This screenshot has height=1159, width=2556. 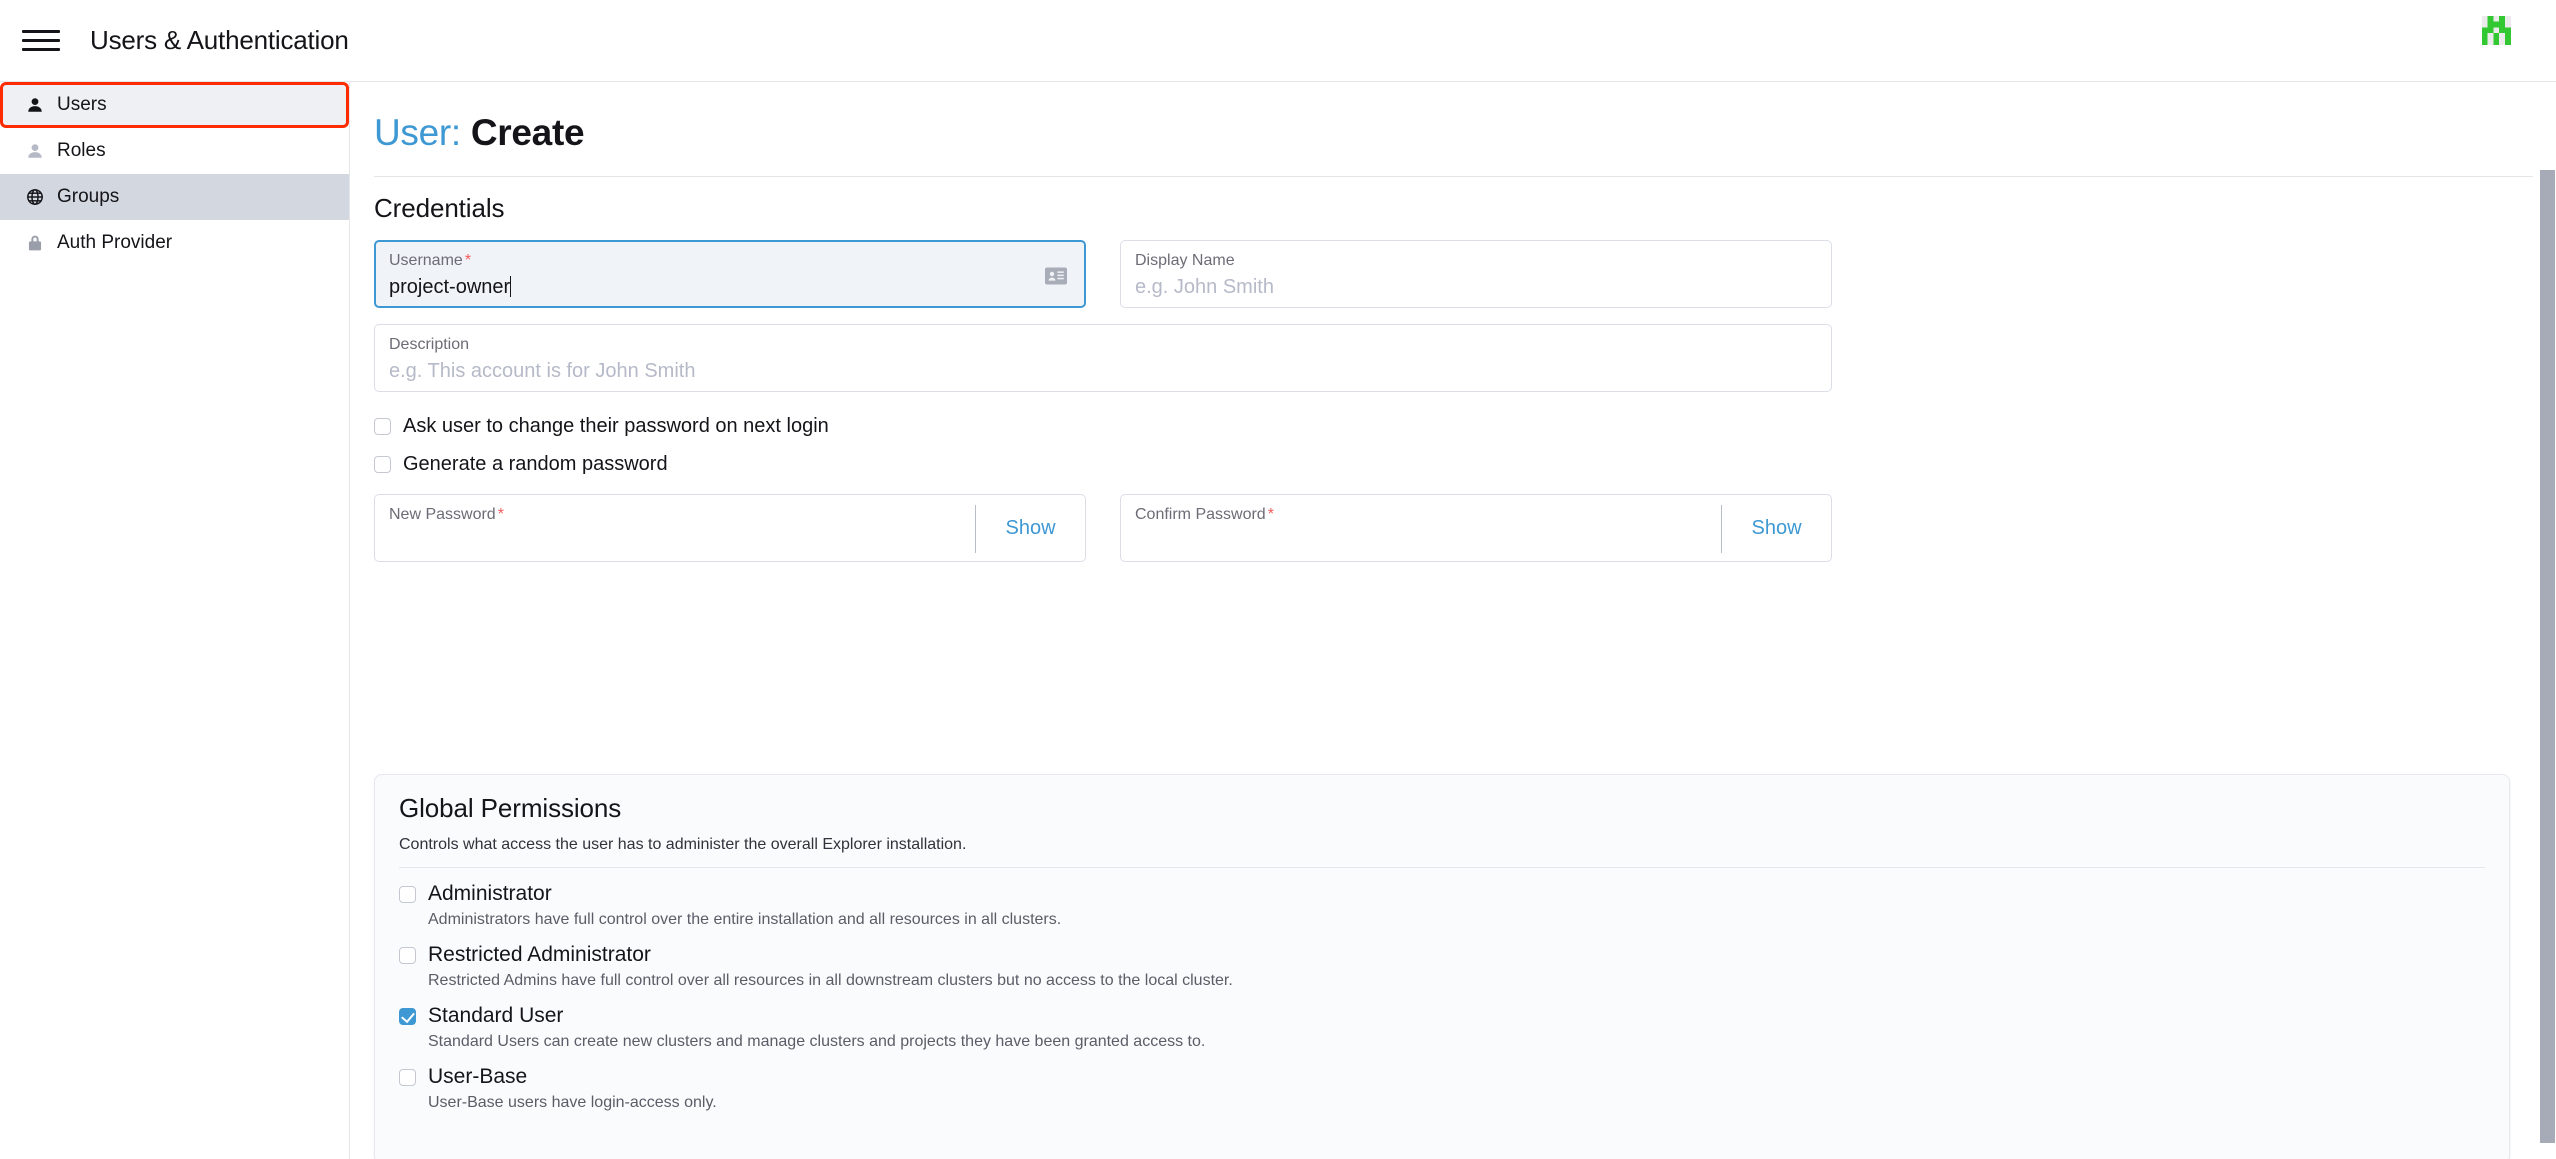 I want to click on rancher-logo, so click(x=2505, y=39).